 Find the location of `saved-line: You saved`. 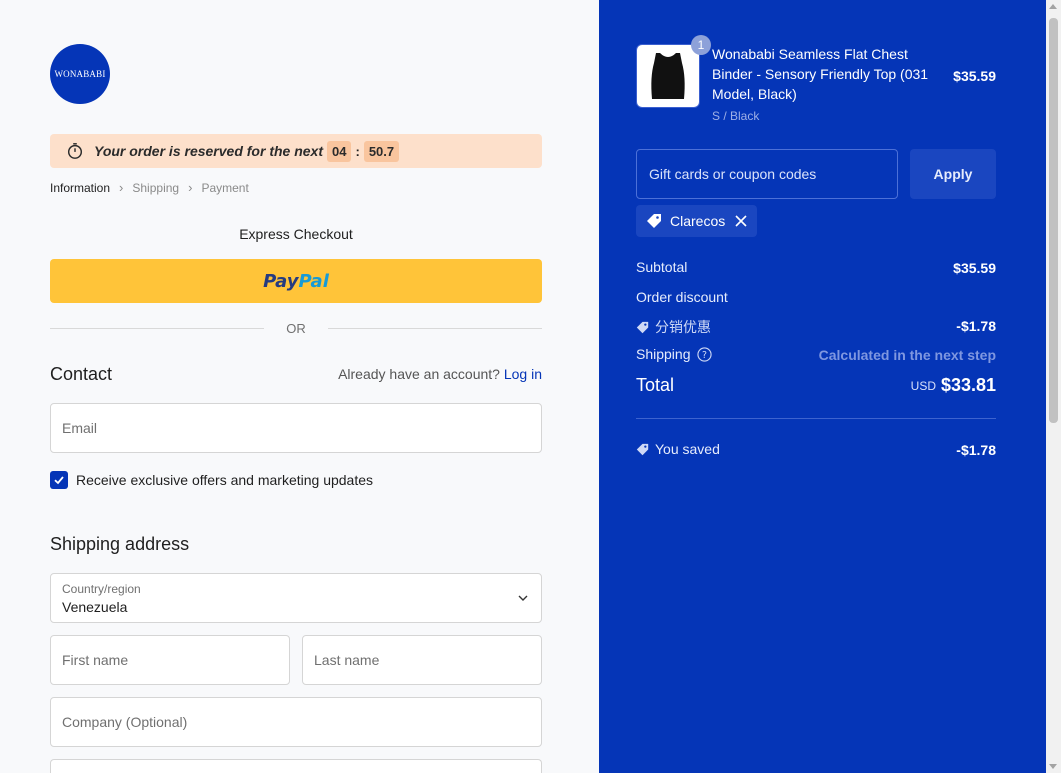

saved-line: You saved is located at coordinates (678, 449).